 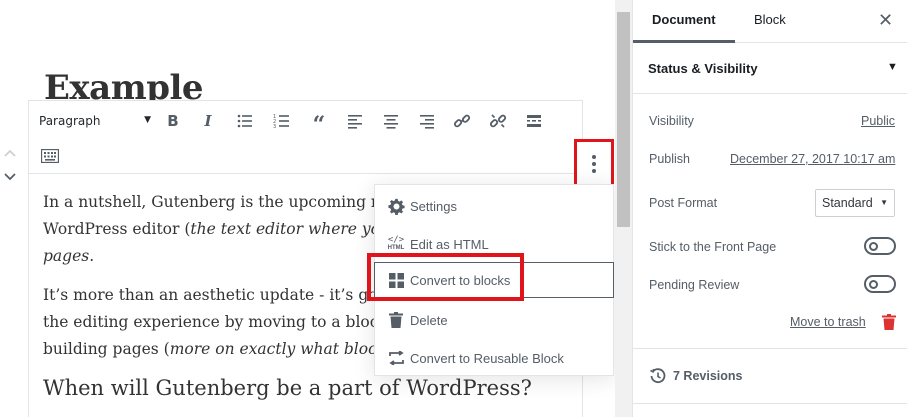 I want to click on sidebar-tabs: Document Block ✕, so click(x=770, y=21).